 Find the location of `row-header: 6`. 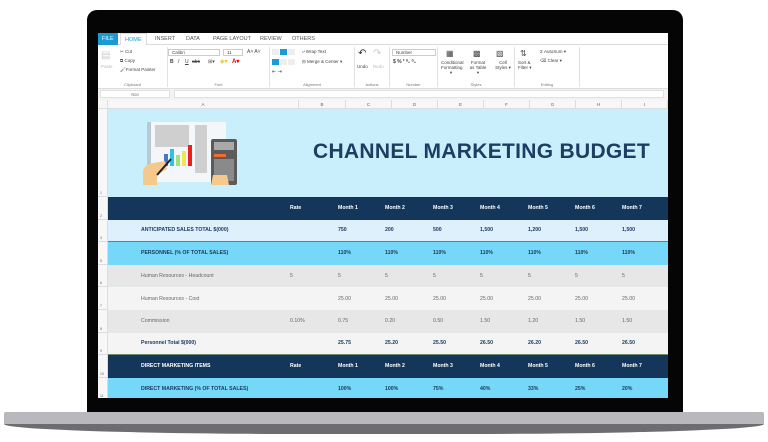

row-header: 6 is located at coordinates (103, 276).